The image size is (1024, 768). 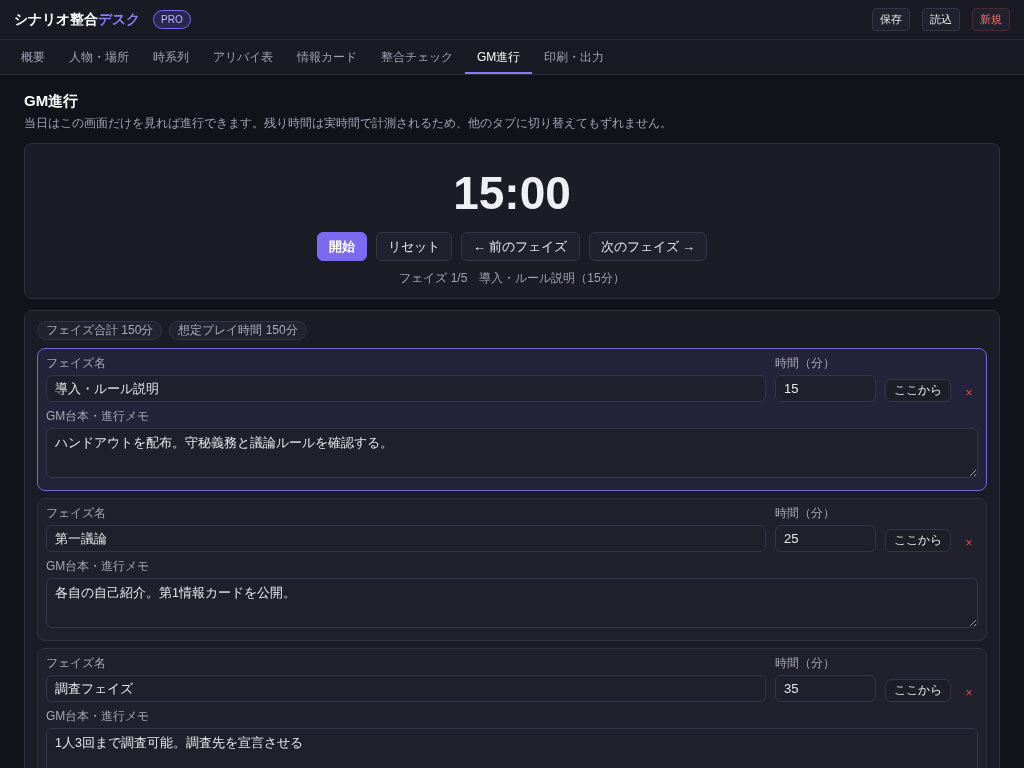 What do you see at coordinates (99, 57) in the screenshot?
I see `tab: 人物・場所` at bounding box center [99, 57].